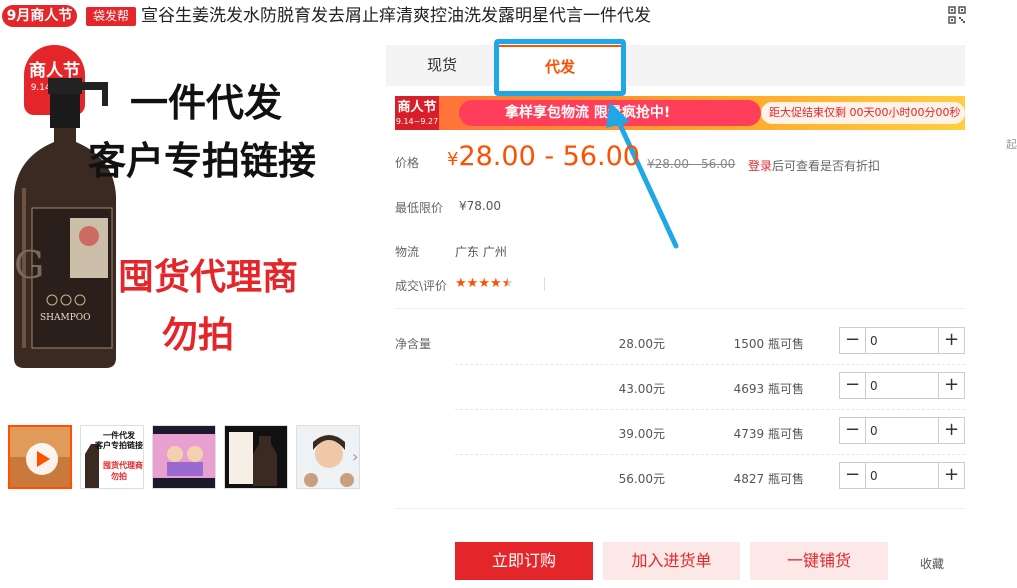 Image resolution: width=1017 pixels, height=588 pixels. Describe the element at coordinates (421, 286) in the screenshot. I see `rating-label: 成交\评价` at that location.